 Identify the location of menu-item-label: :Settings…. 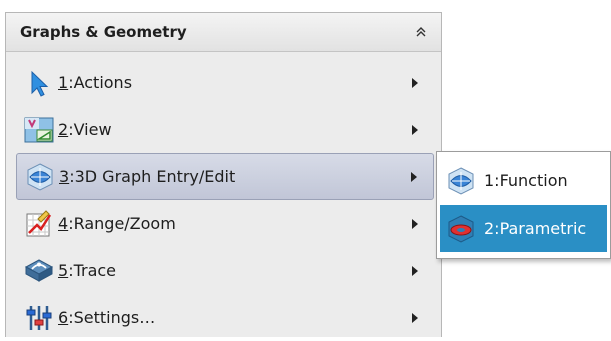
(112, 317).